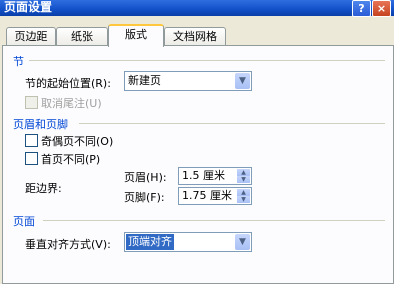  I want to click on window-title: 页面设置, so click(28, 7).